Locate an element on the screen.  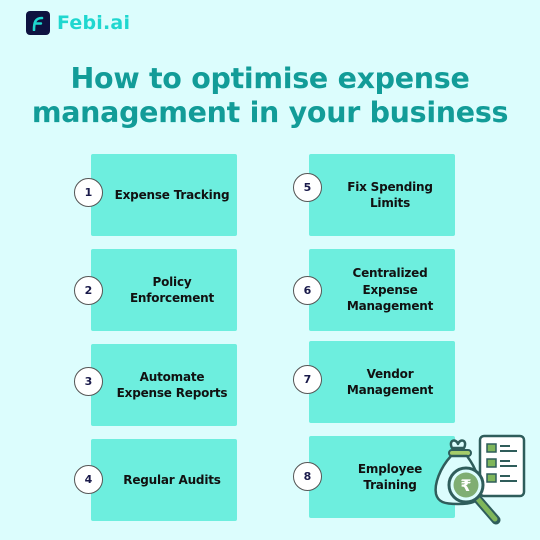
febi-logo-icon is located at coordinates (38, 23).